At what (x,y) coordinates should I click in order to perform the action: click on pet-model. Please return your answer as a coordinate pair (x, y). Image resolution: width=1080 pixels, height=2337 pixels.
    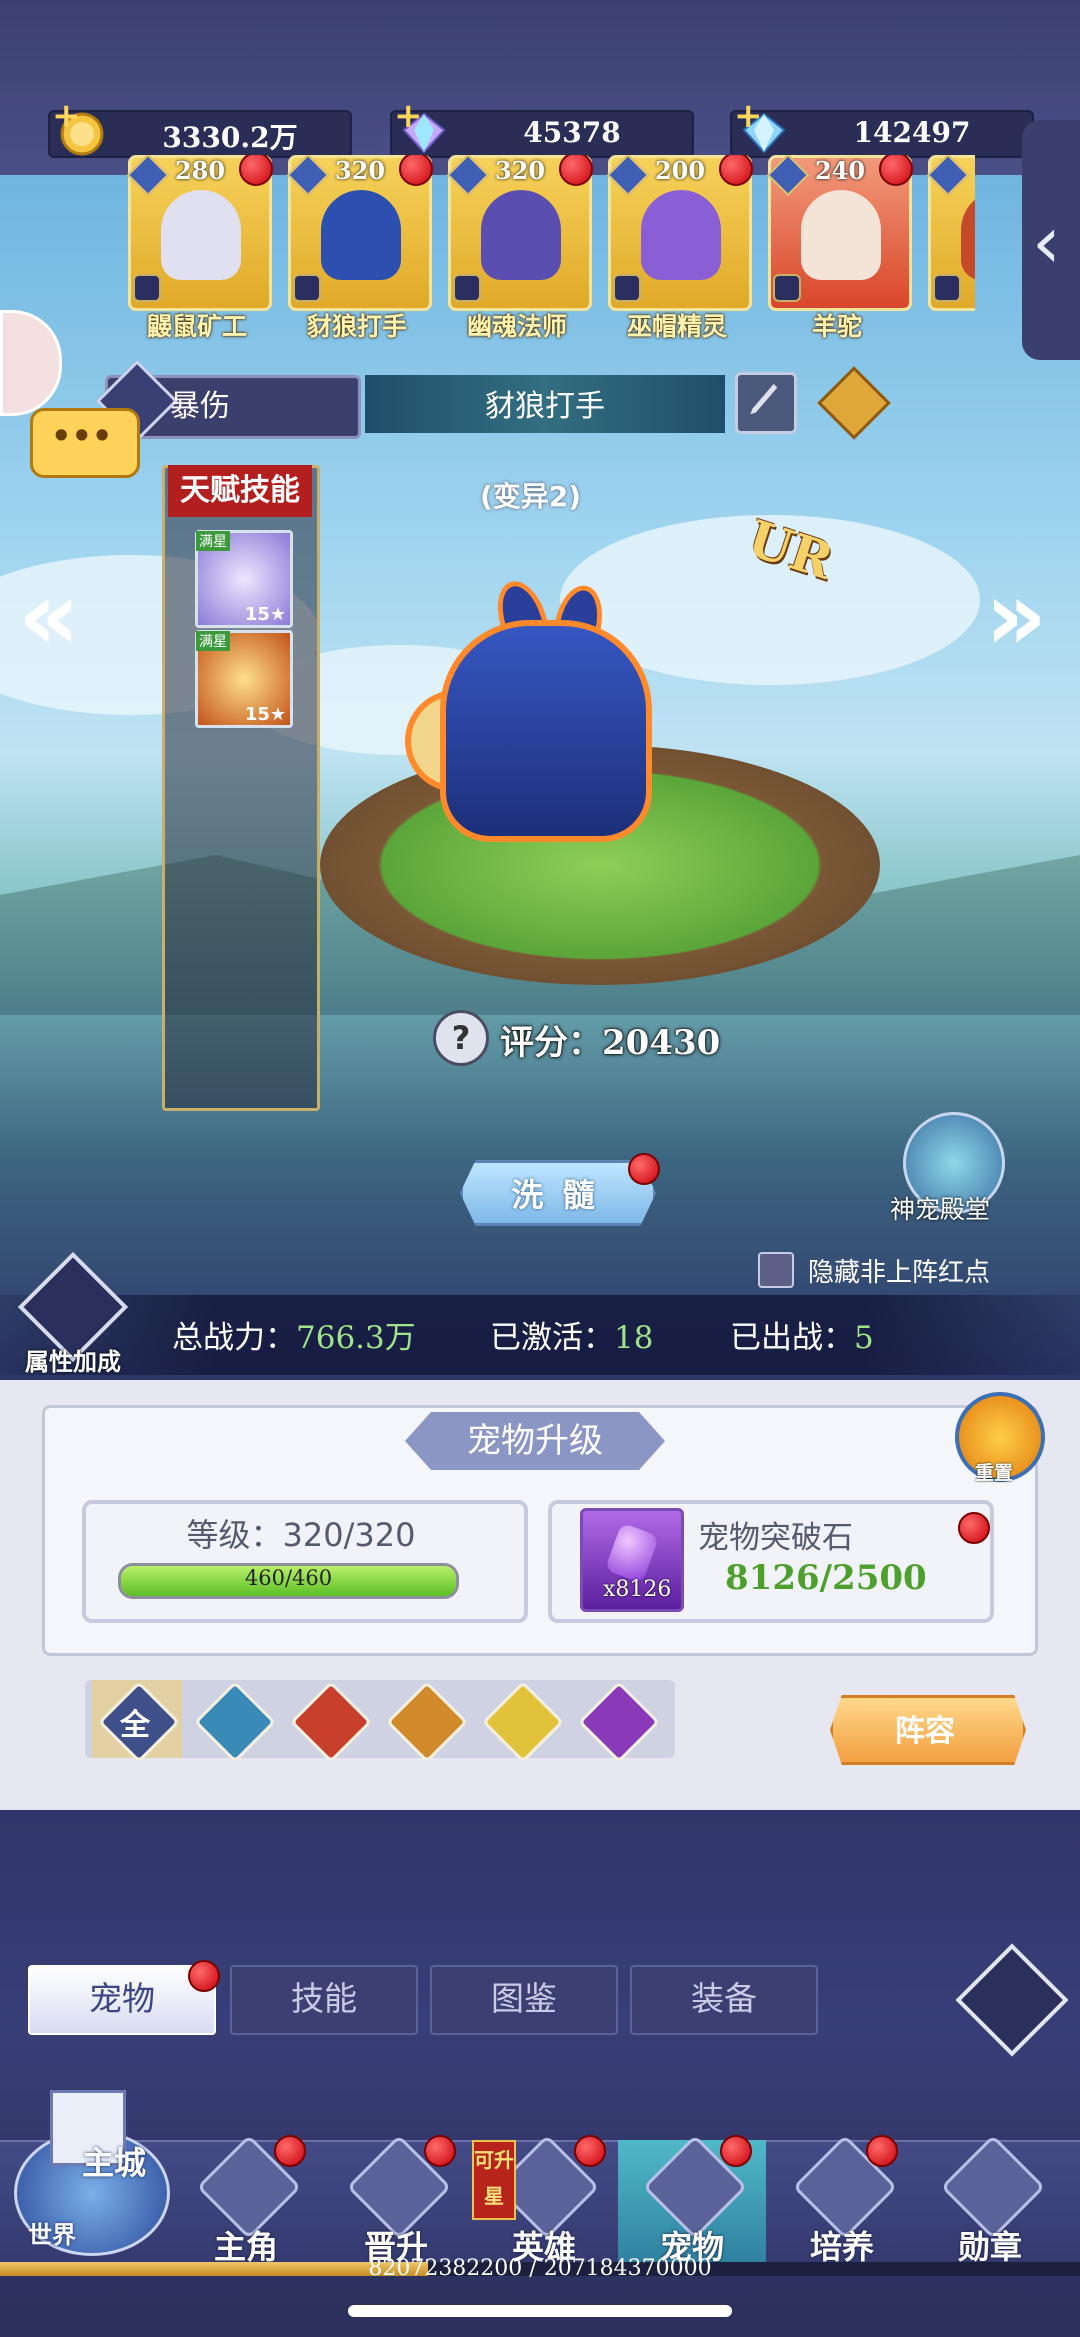
    Looking at the image, I should click on (546, 731).